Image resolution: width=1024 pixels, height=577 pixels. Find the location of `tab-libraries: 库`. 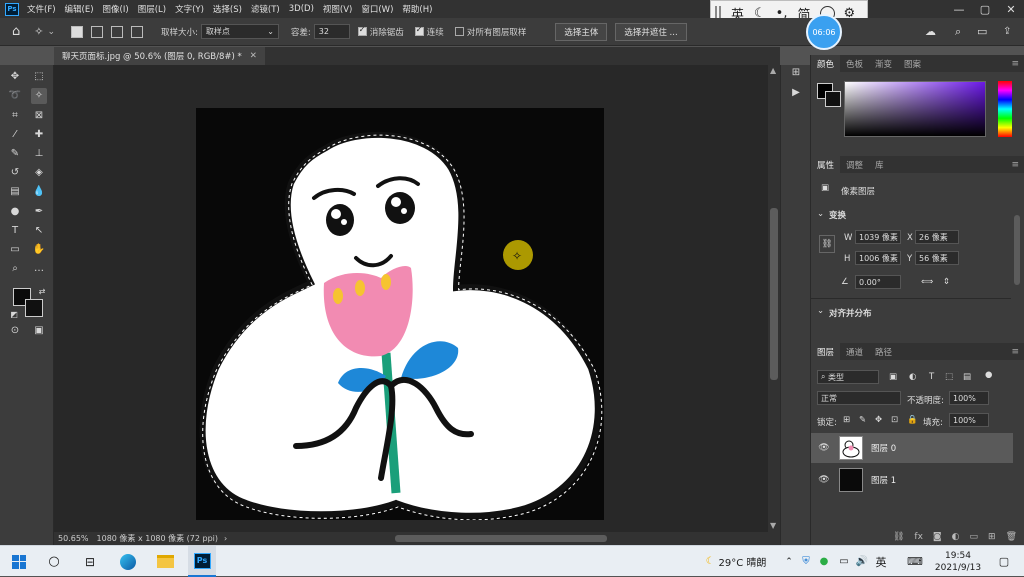

tab-libraries: 库 is located at coordinates (879, 164).